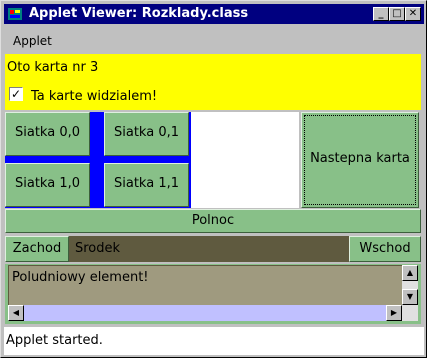  I want to click on scroll-left-icon: ◀, so click(16, 313).